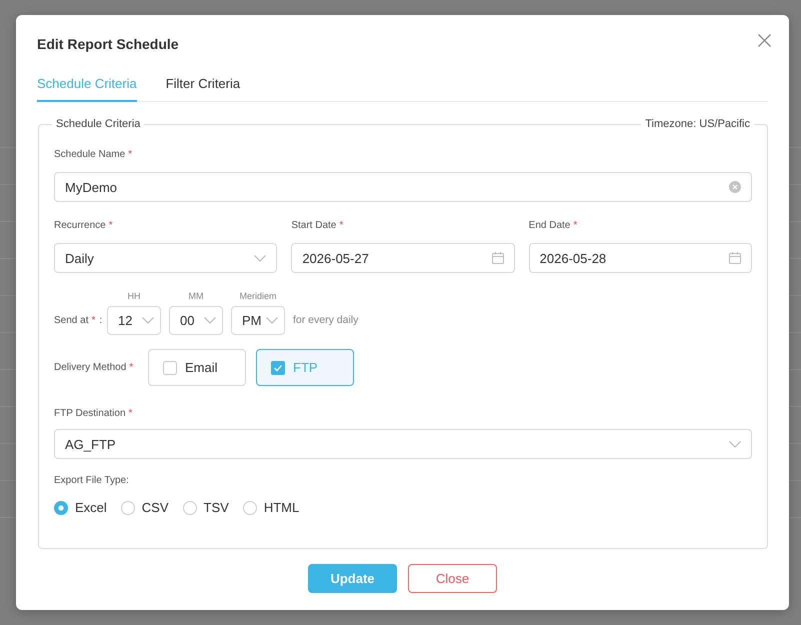 The height and width of the screenshot is (625, 801). What do you see at coordinates (108, 44) in the screenshot?
I see `dialog-title: Edit Report Schedule` at bounding box center [108, 44].